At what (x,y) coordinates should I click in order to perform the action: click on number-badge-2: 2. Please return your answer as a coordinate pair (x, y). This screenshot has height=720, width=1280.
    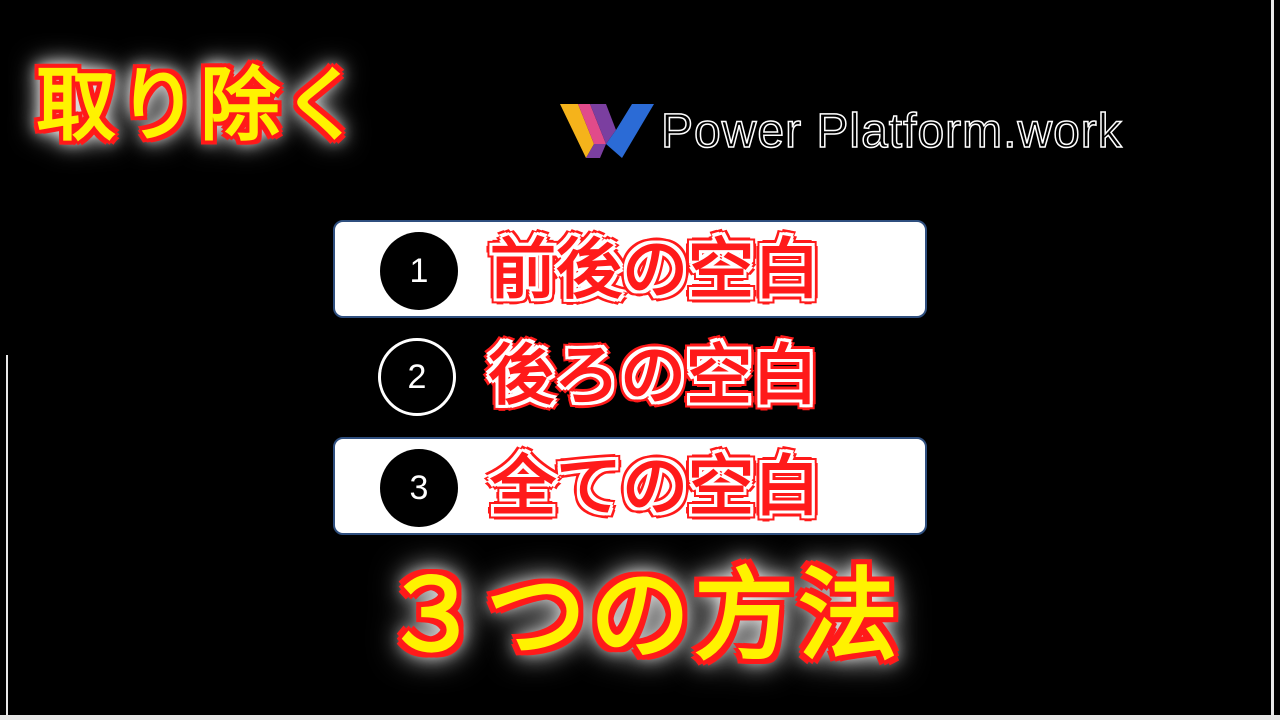
    Looking at the image, I should click on (417, 377).